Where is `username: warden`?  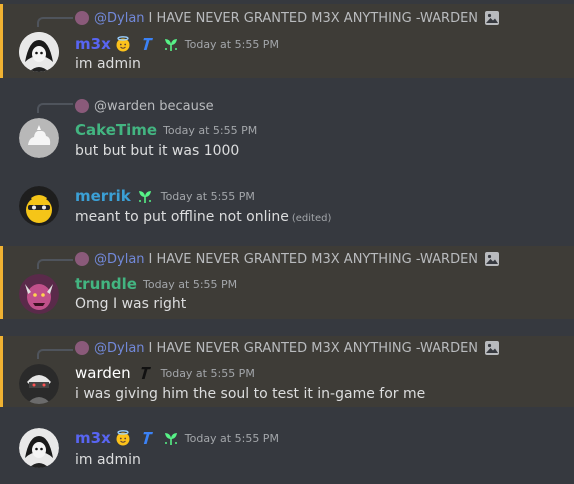
username: warden is located at coordinates (103, 373).